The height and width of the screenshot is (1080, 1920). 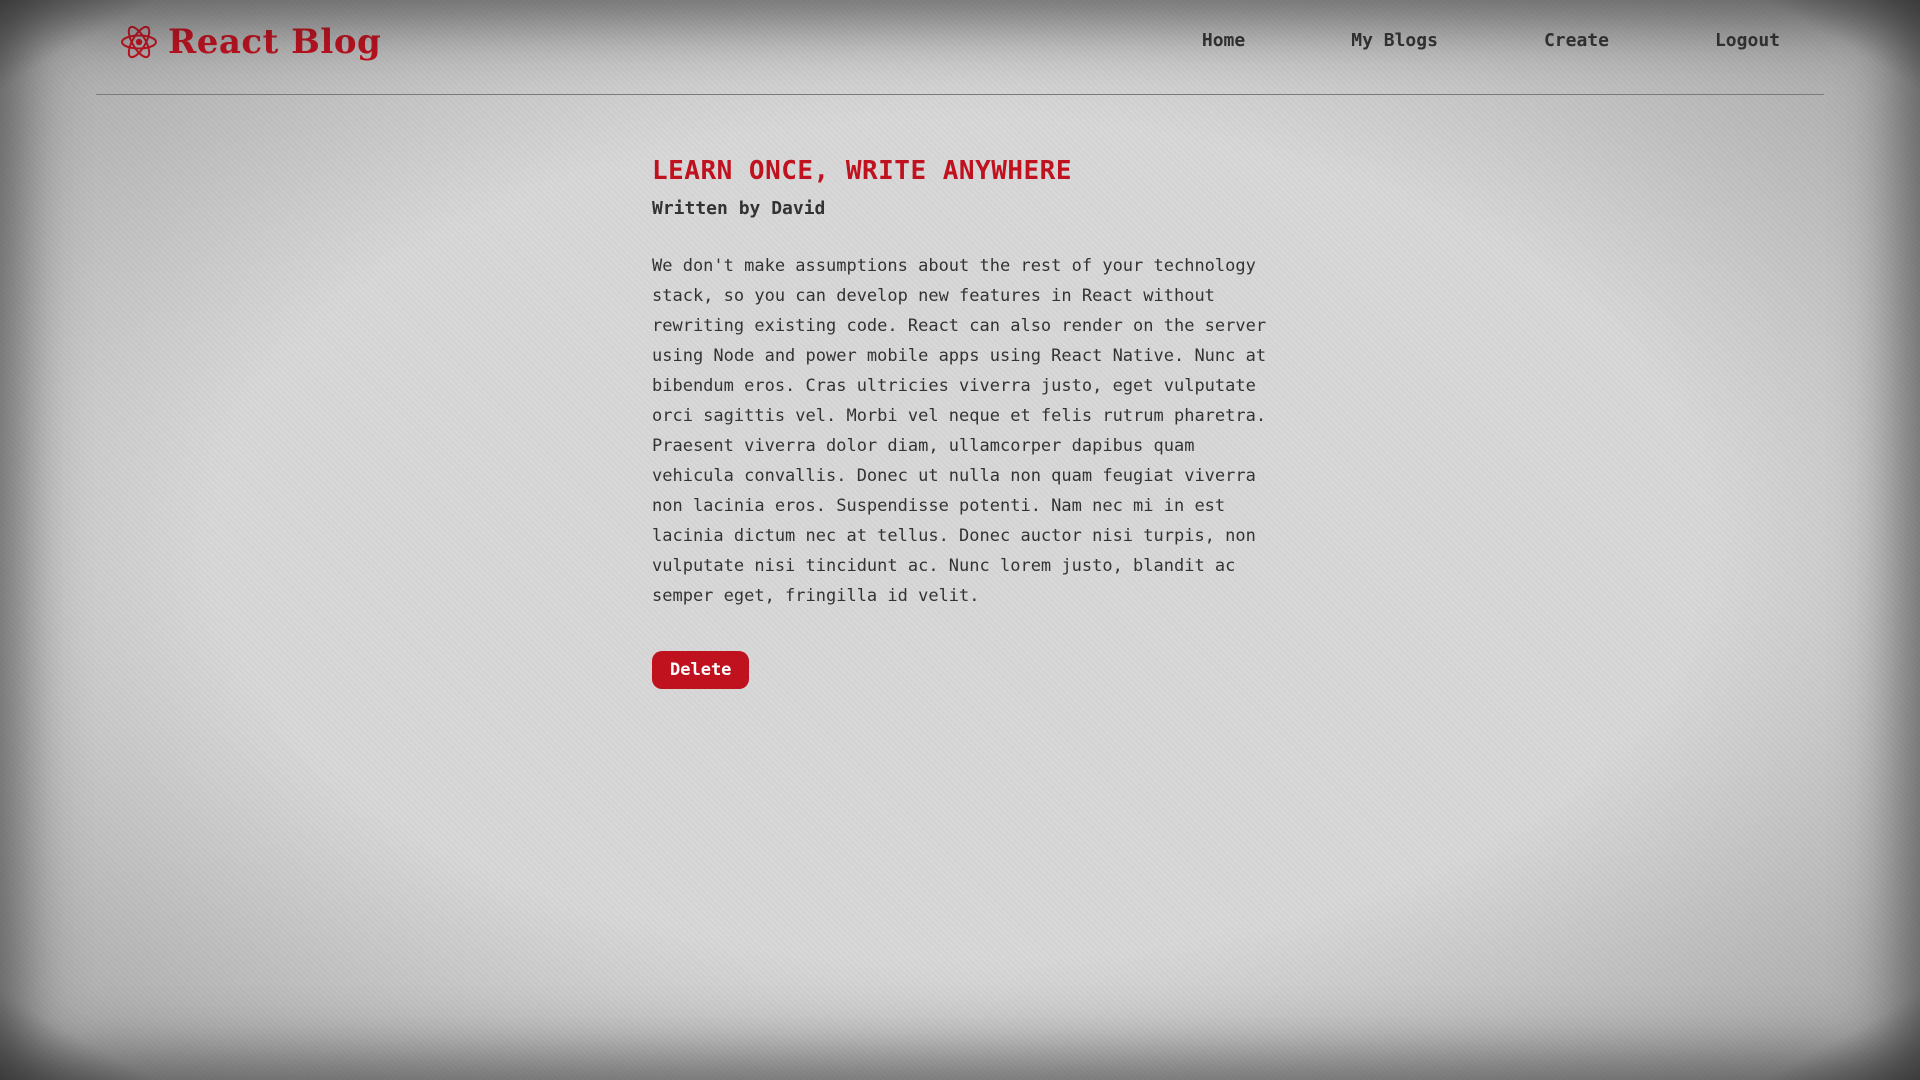 I want to click on article-author: Written by David, so click(x=739, y=208).